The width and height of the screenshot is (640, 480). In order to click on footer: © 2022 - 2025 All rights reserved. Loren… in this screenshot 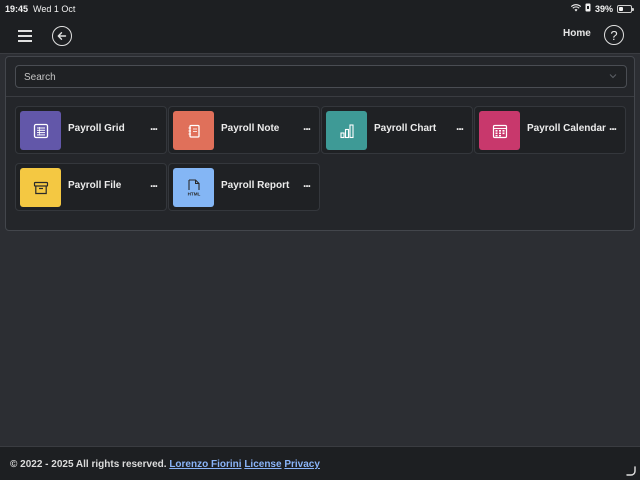, I will do `click(320, 463)`.